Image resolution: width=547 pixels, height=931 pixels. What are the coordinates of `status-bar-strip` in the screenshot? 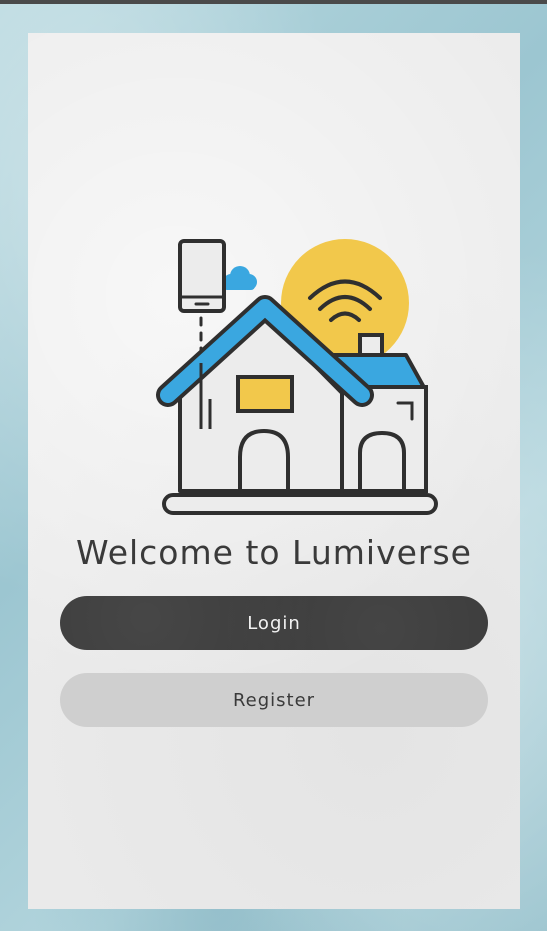 It's located at (273, 2).